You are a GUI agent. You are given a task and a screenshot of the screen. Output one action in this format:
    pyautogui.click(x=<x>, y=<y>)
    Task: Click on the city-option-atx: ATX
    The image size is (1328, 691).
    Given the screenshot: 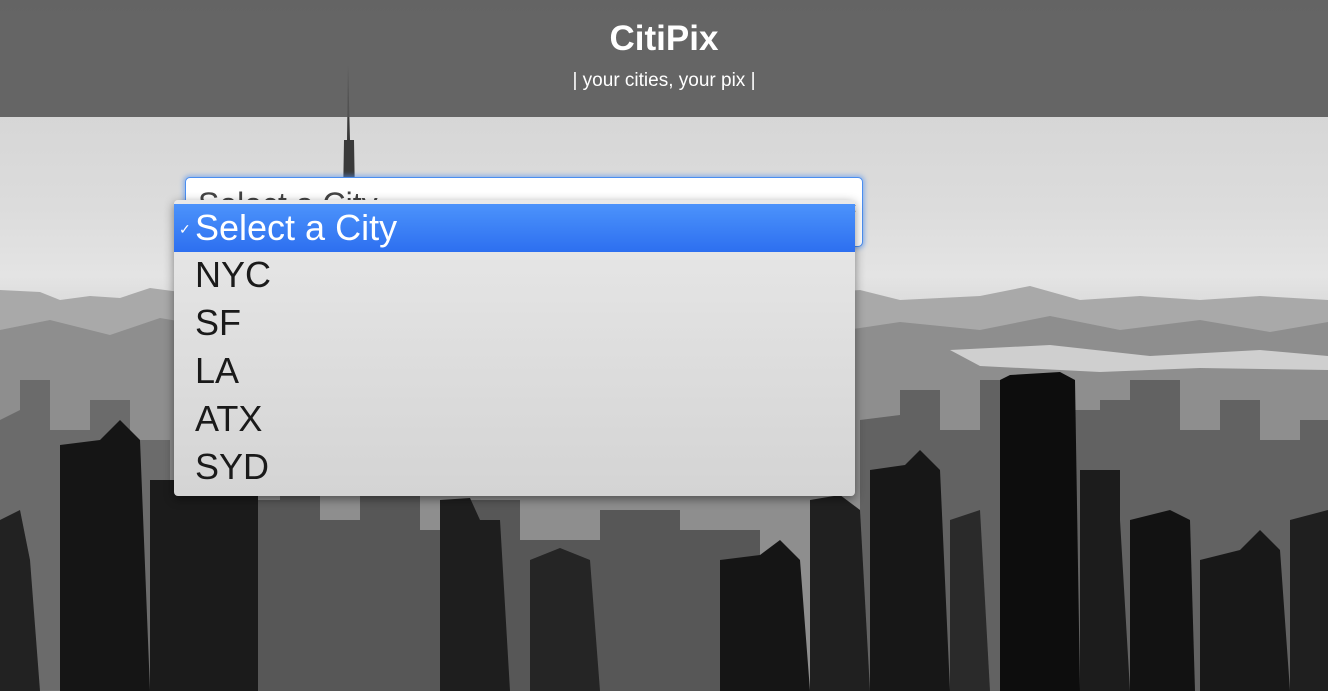 What is the action you would take?
    pyautogui.click(x=514, y=419)
    